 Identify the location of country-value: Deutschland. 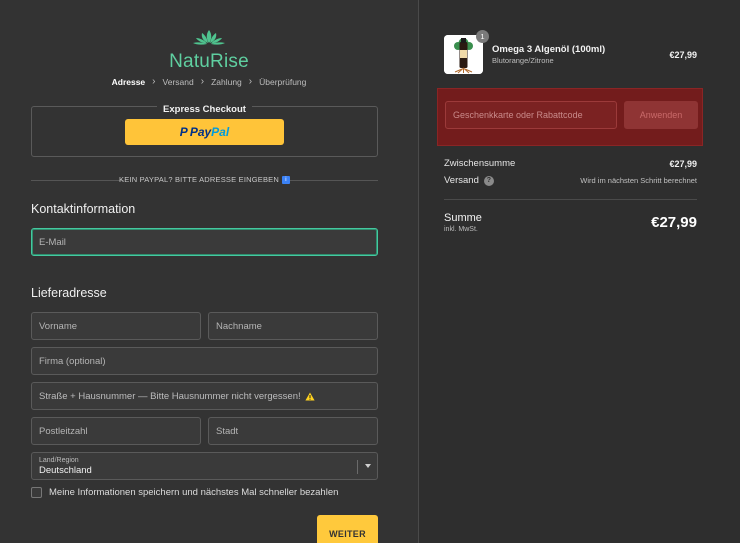
(65, 470).